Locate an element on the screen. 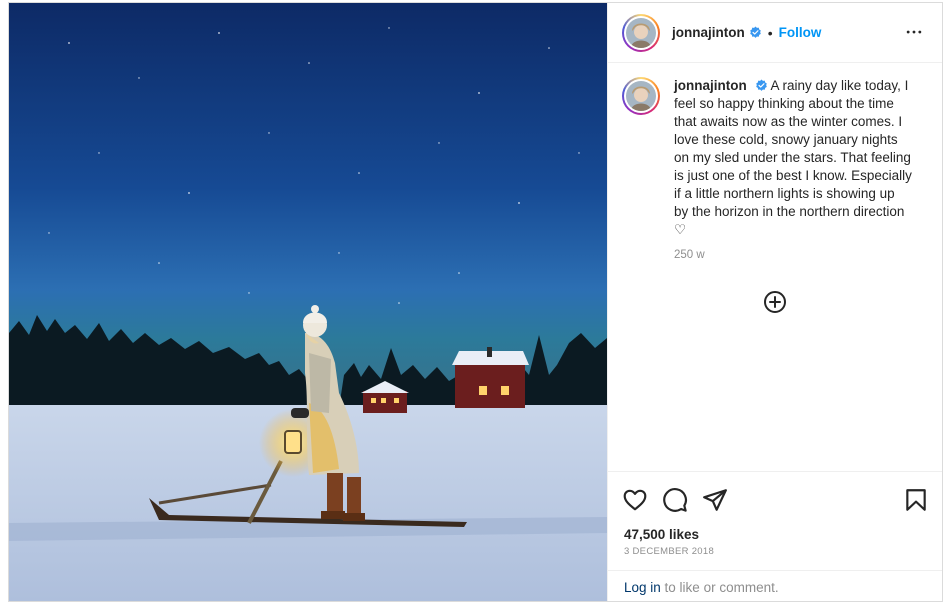 The image size is (946, 606). login-prompt: Log in to like or comment. is located at coordinates (775, 585).